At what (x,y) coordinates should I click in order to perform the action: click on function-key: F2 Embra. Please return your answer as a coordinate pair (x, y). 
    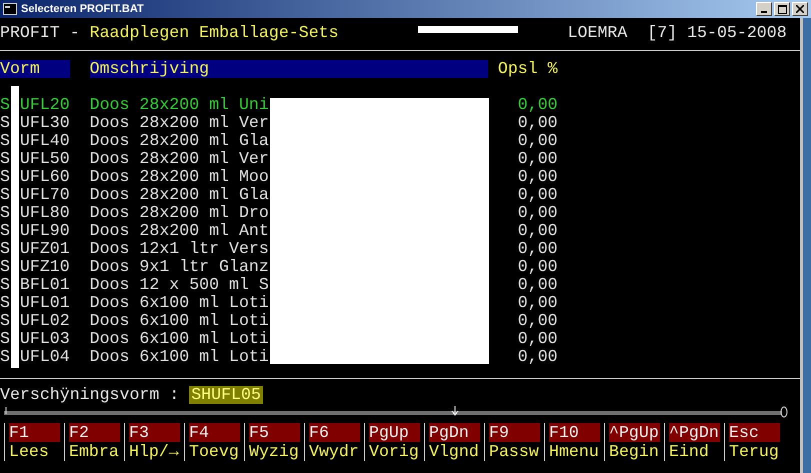
    Looking at the image, I should click on (94, 442).